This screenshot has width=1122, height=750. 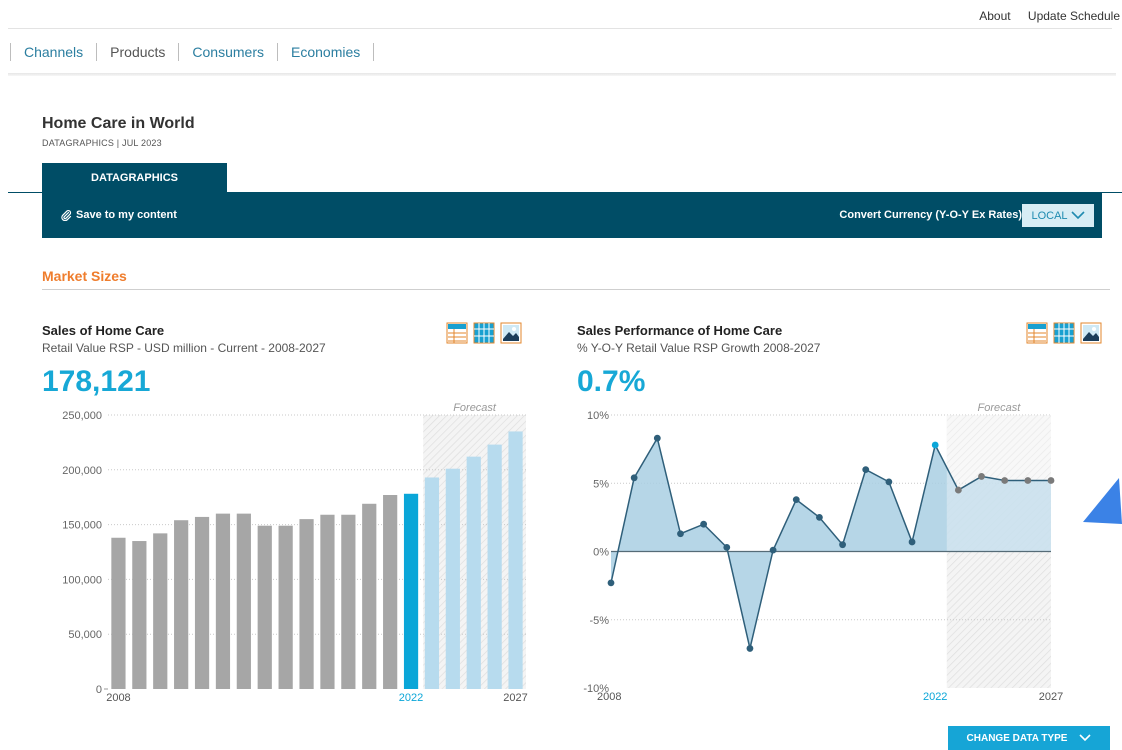 I want to click on y-tick-label: 50,000, so click(x=85, y=635).